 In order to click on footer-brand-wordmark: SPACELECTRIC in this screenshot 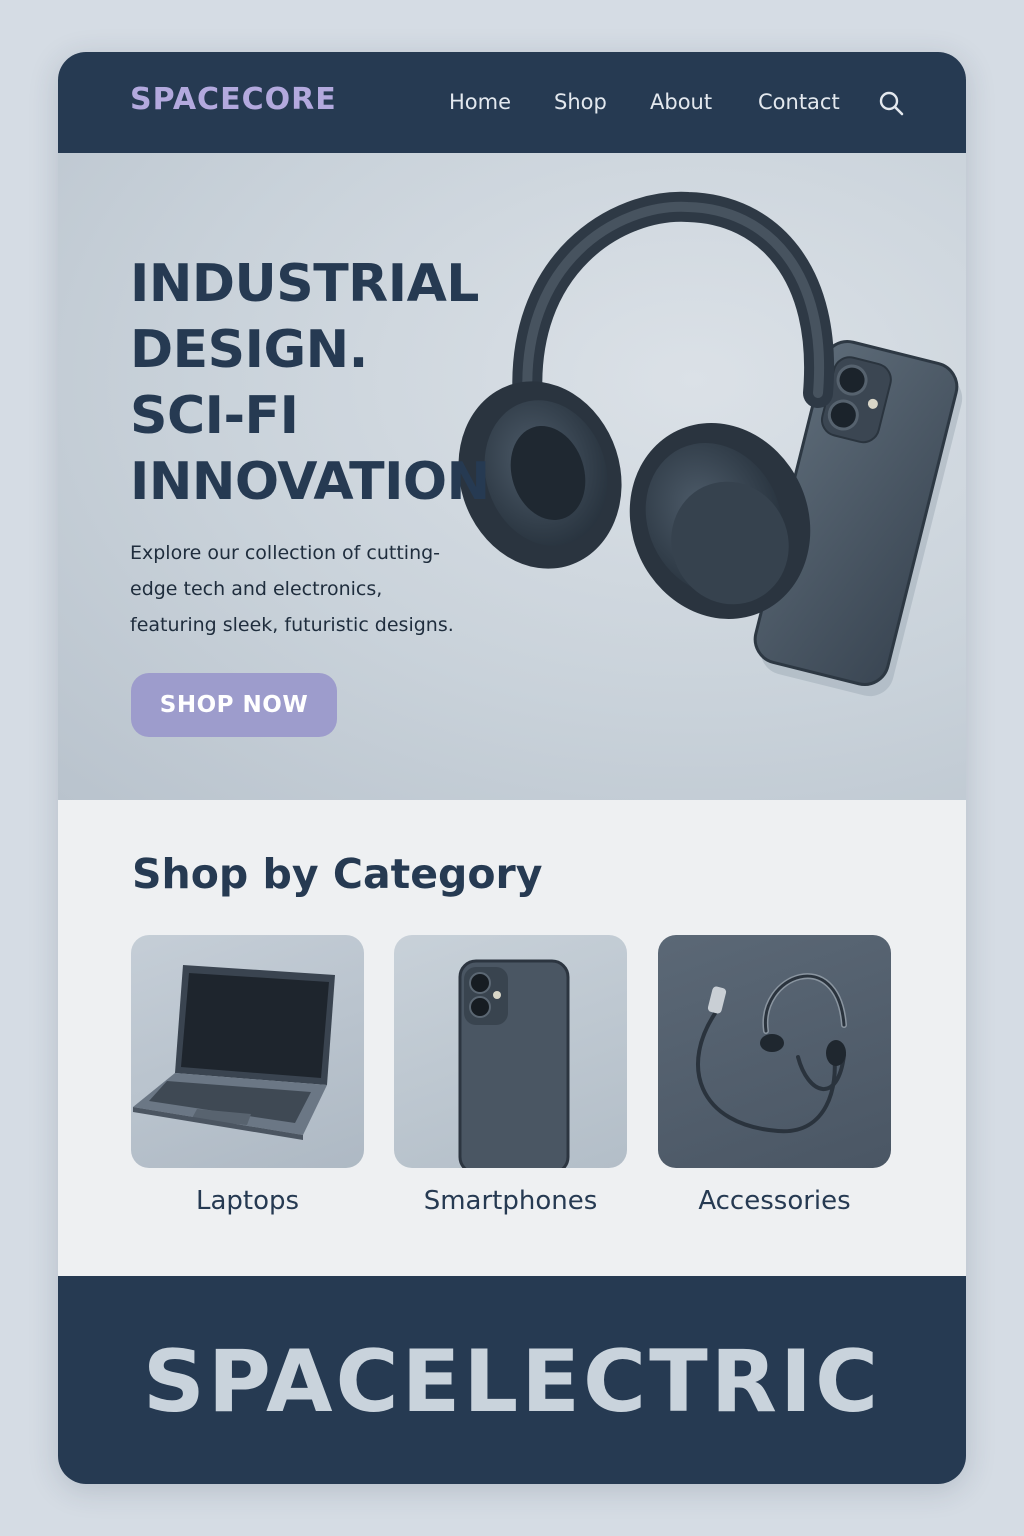, I will do `click(512, 1382)`.